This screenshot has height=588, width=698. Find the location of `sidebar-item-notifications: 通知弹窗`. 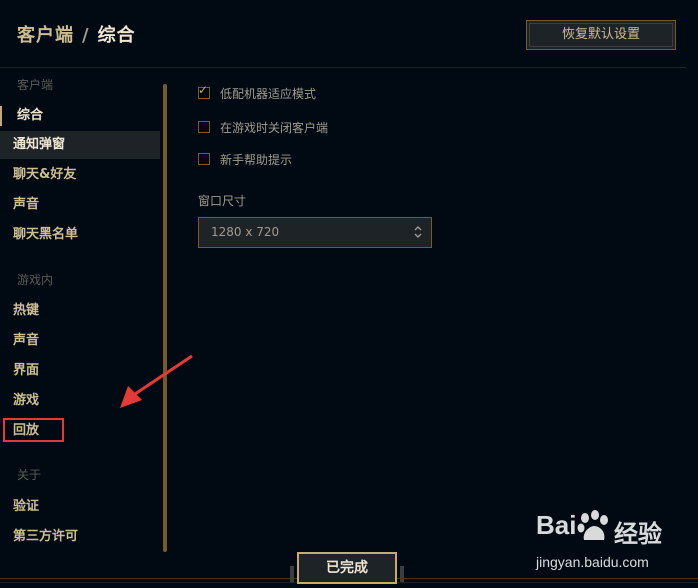

sidebar-item-notifications: 通知弹窗 is located at coordinates (80, 145).